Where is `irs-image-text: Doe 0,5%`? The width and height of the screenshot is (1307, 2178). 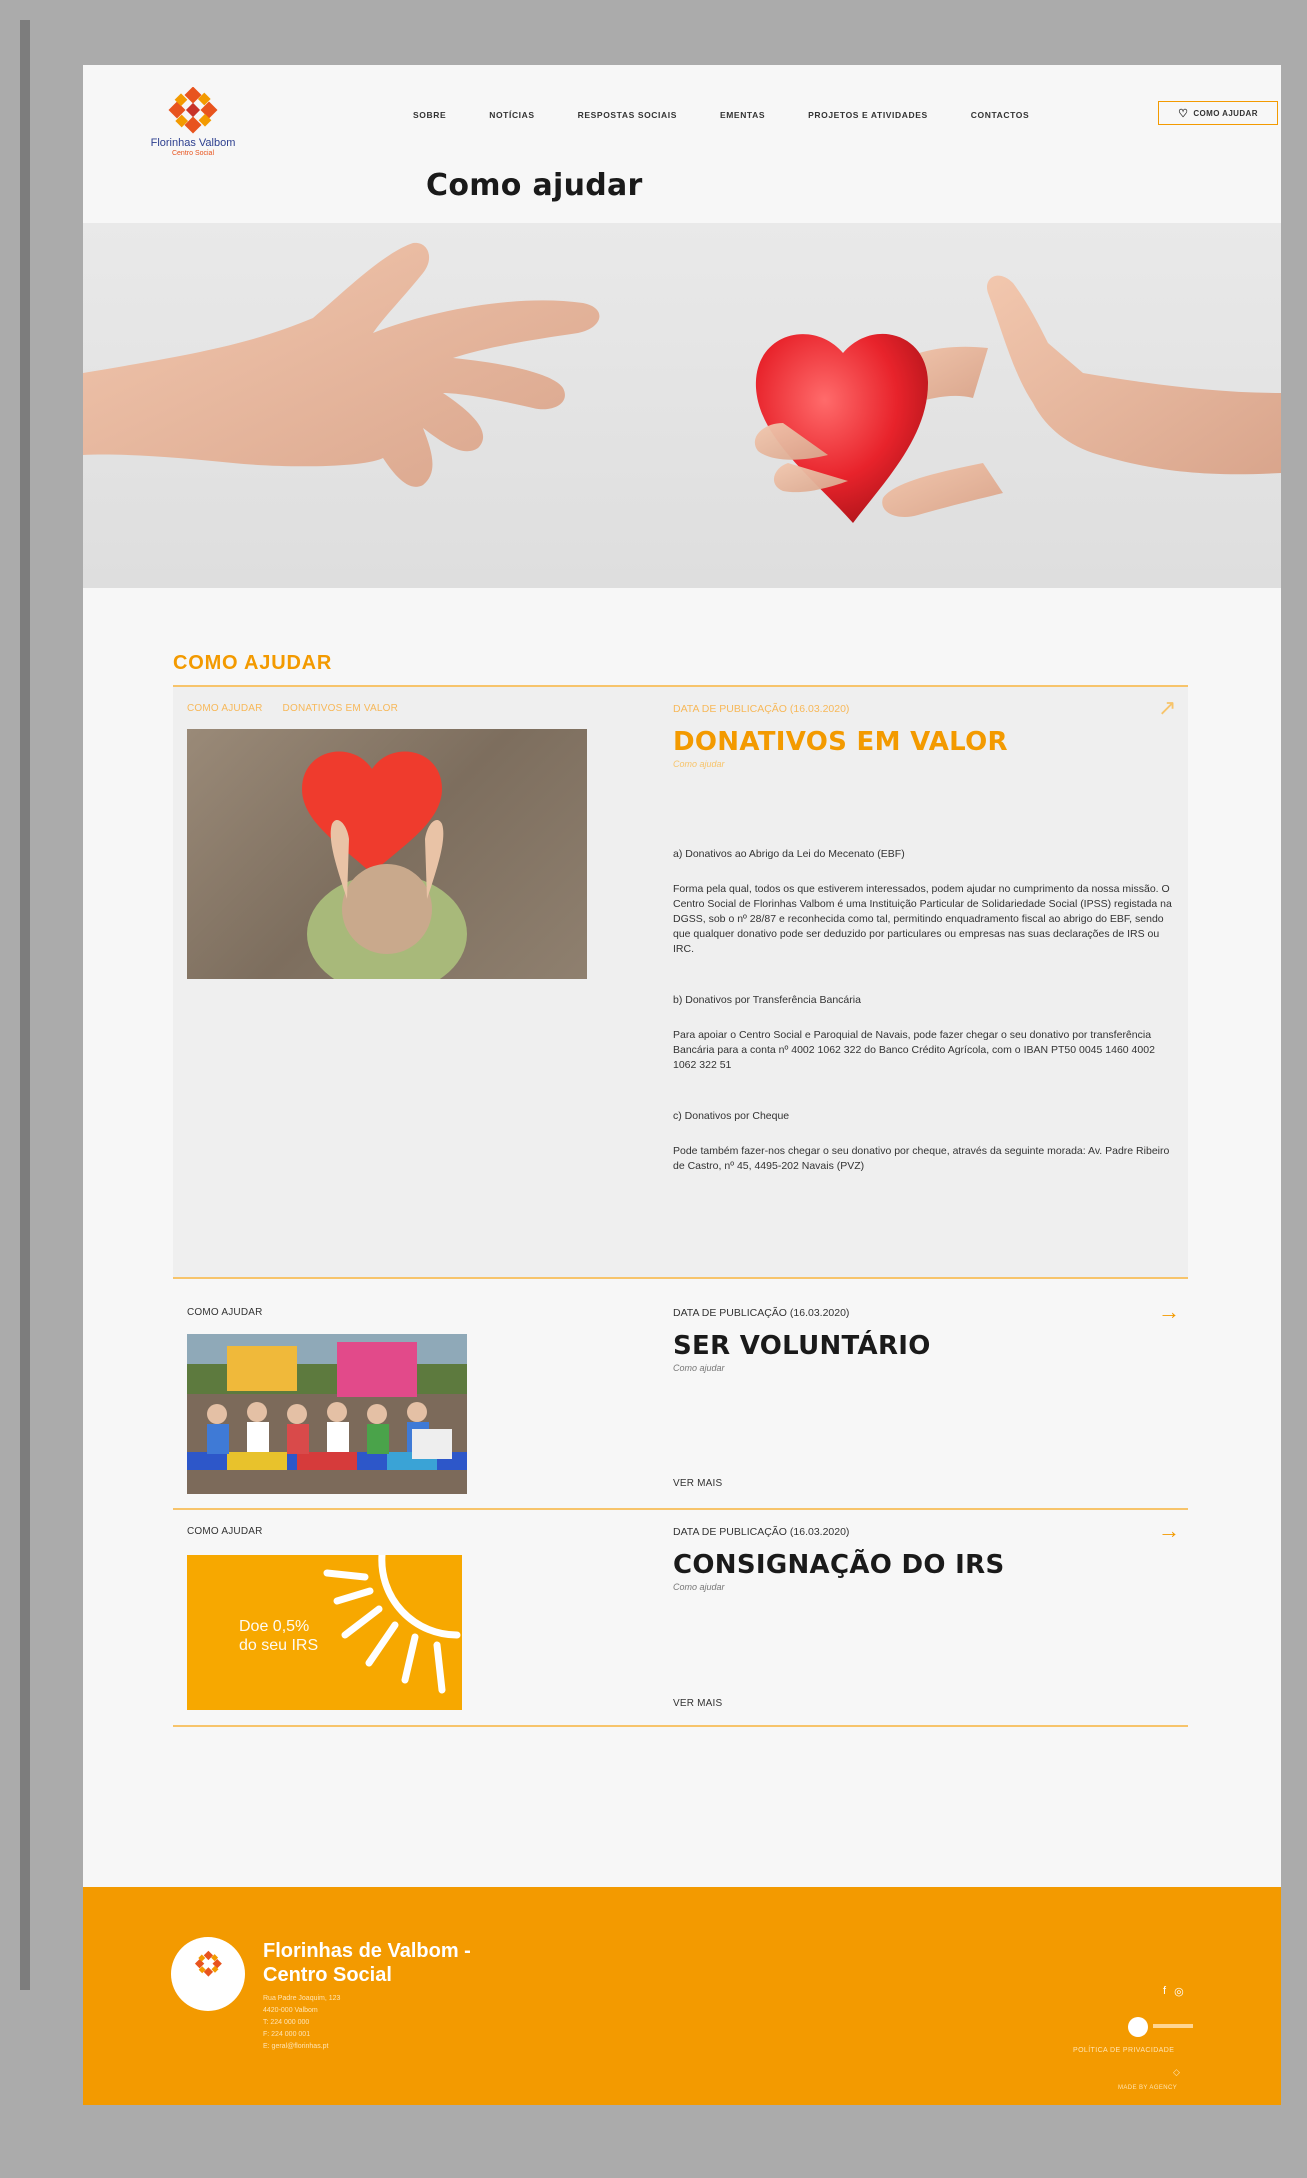 irs-image-text: Doe 0,5% is located at coordinates (274, 1626).